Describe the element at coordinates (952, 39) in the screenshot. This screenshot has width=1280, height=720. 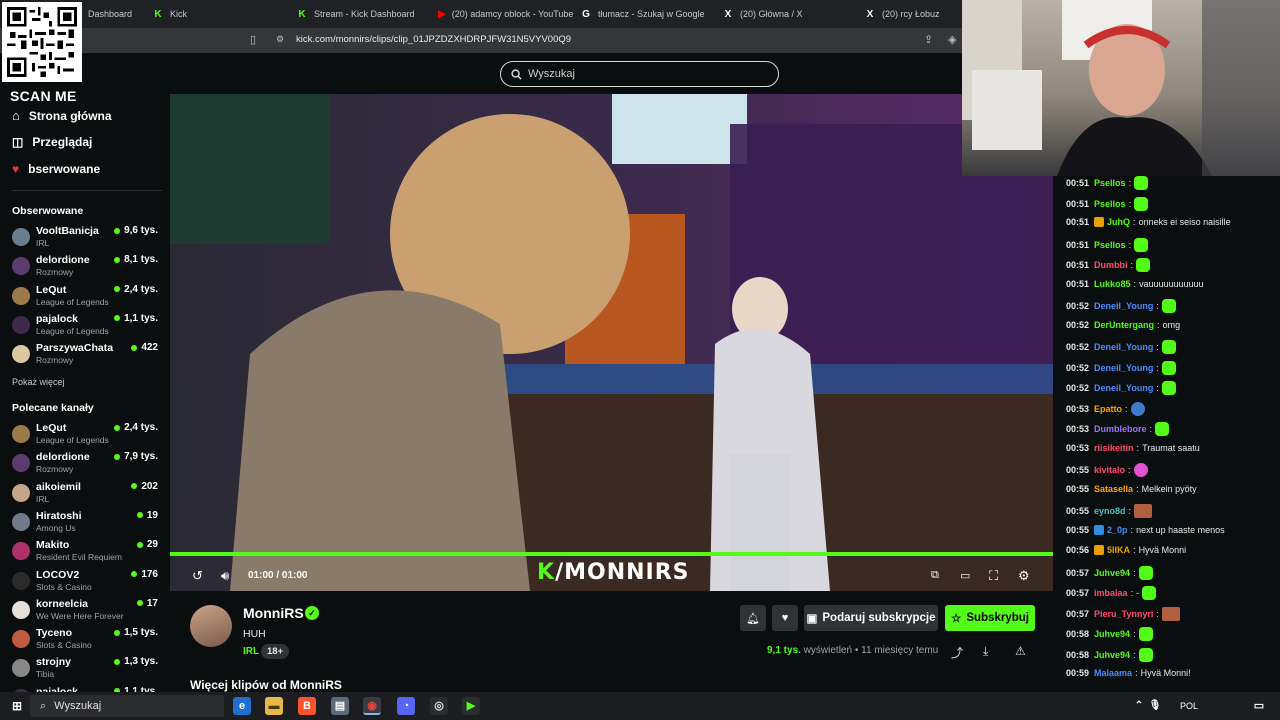
I see `extension-icon: ◈` at that location.